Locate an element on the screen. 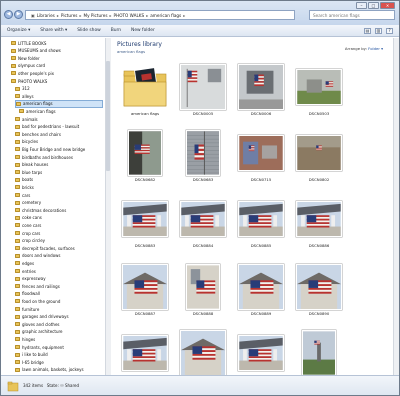  folder-thumbnail is located at coordinates (145, 87).